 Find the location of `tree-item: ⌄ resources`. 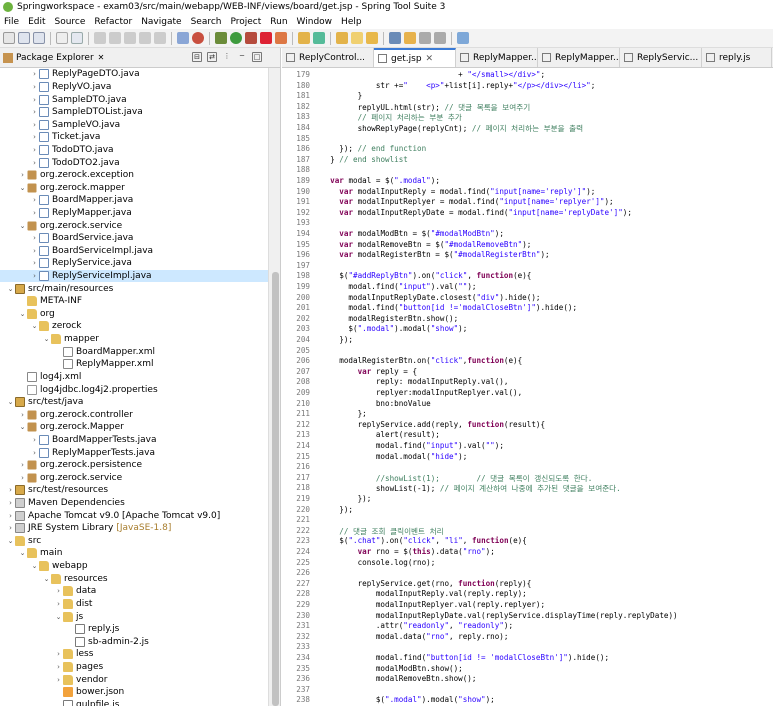

tree-item: ⌄ resources is located at coordinates (134, 578).